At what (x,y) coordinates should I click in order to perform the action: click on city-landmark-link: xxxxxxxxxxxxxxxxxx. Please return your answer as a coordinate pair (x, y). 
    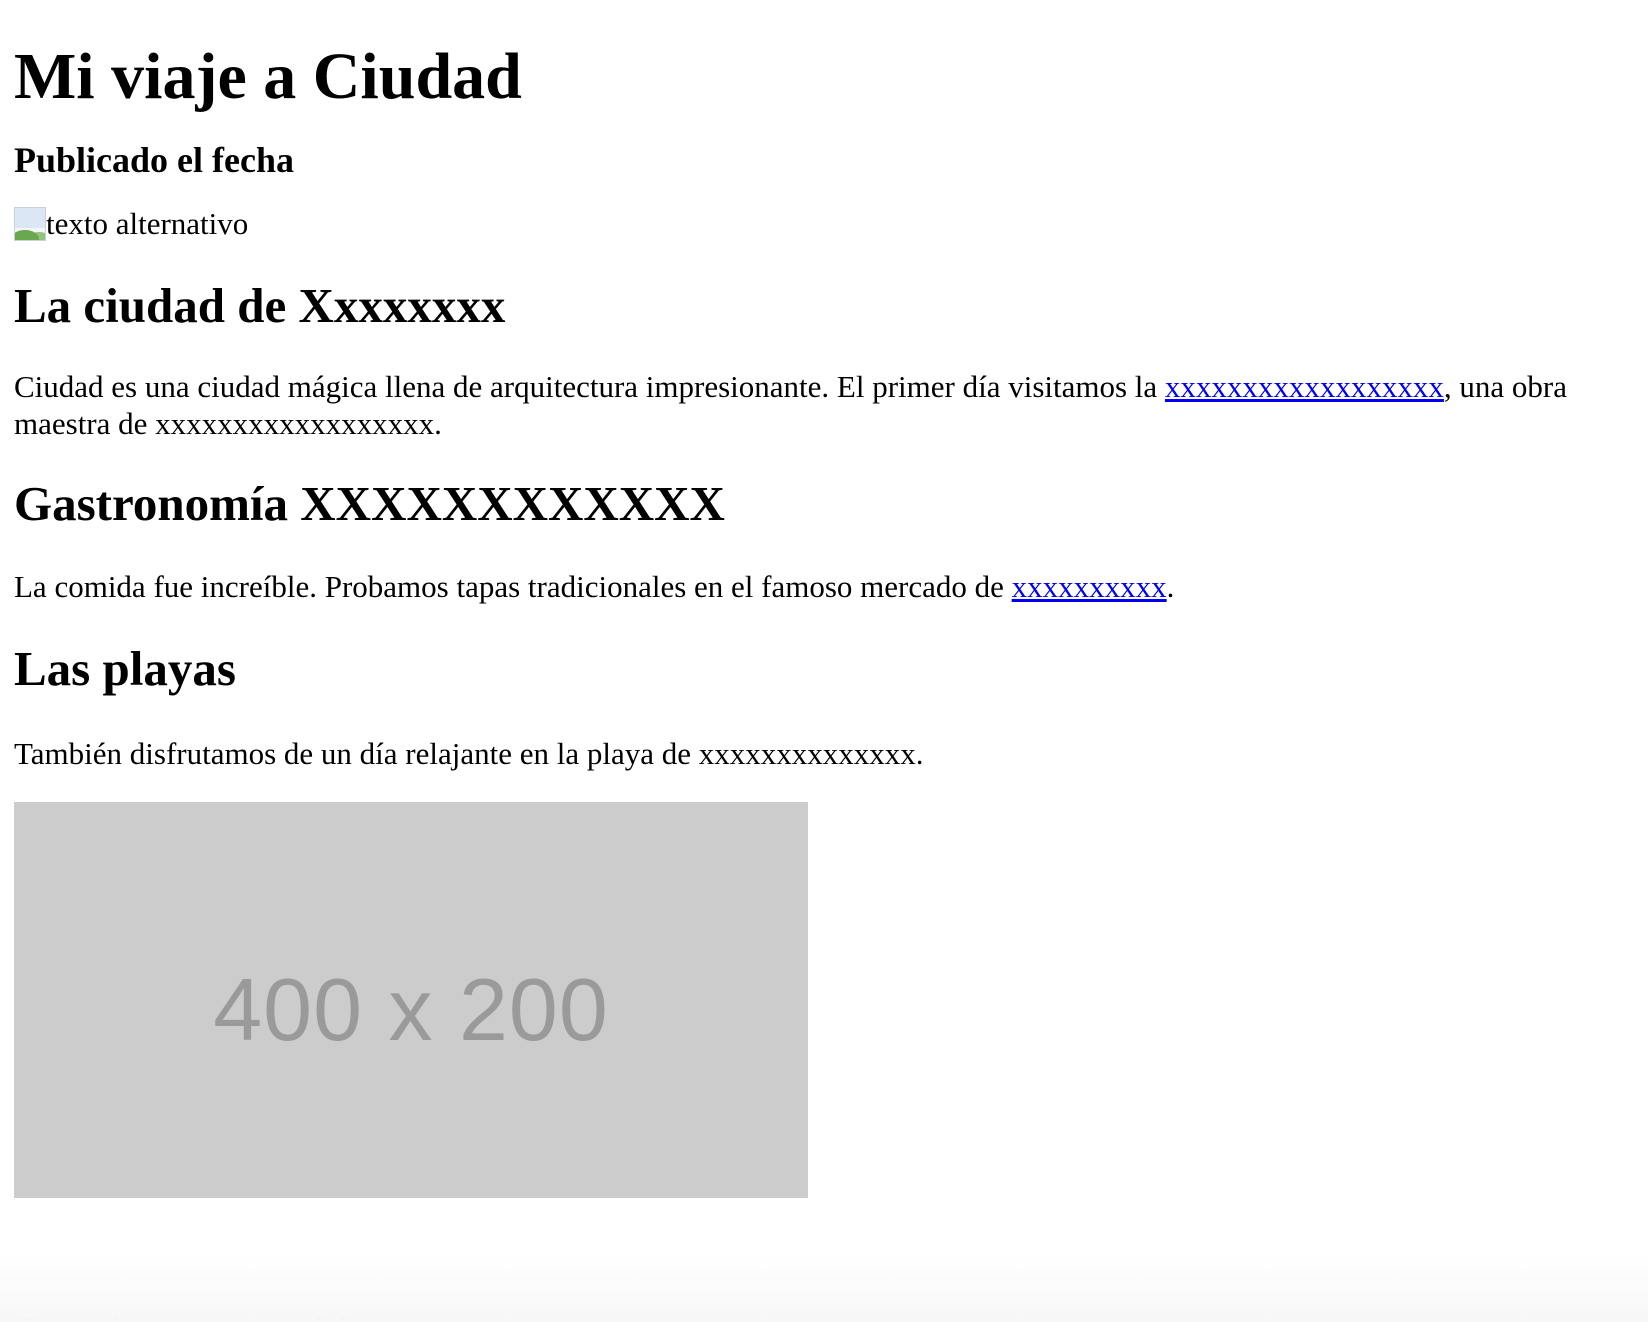
    Looking at the image, I should click on (1304, 386).